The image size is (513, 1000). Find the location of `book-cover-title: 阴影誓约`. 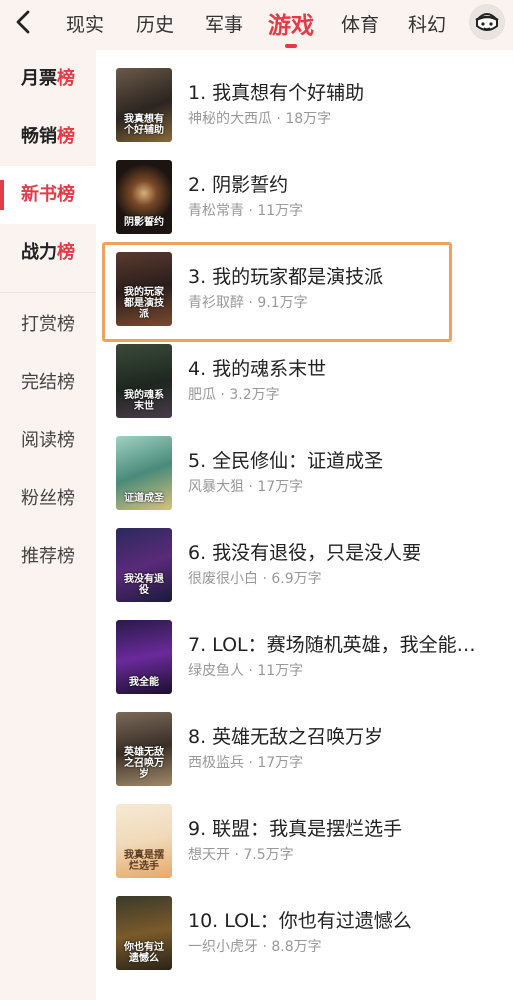

book-cover-title: 阴影誓约 is located at coordinates (144, 222).